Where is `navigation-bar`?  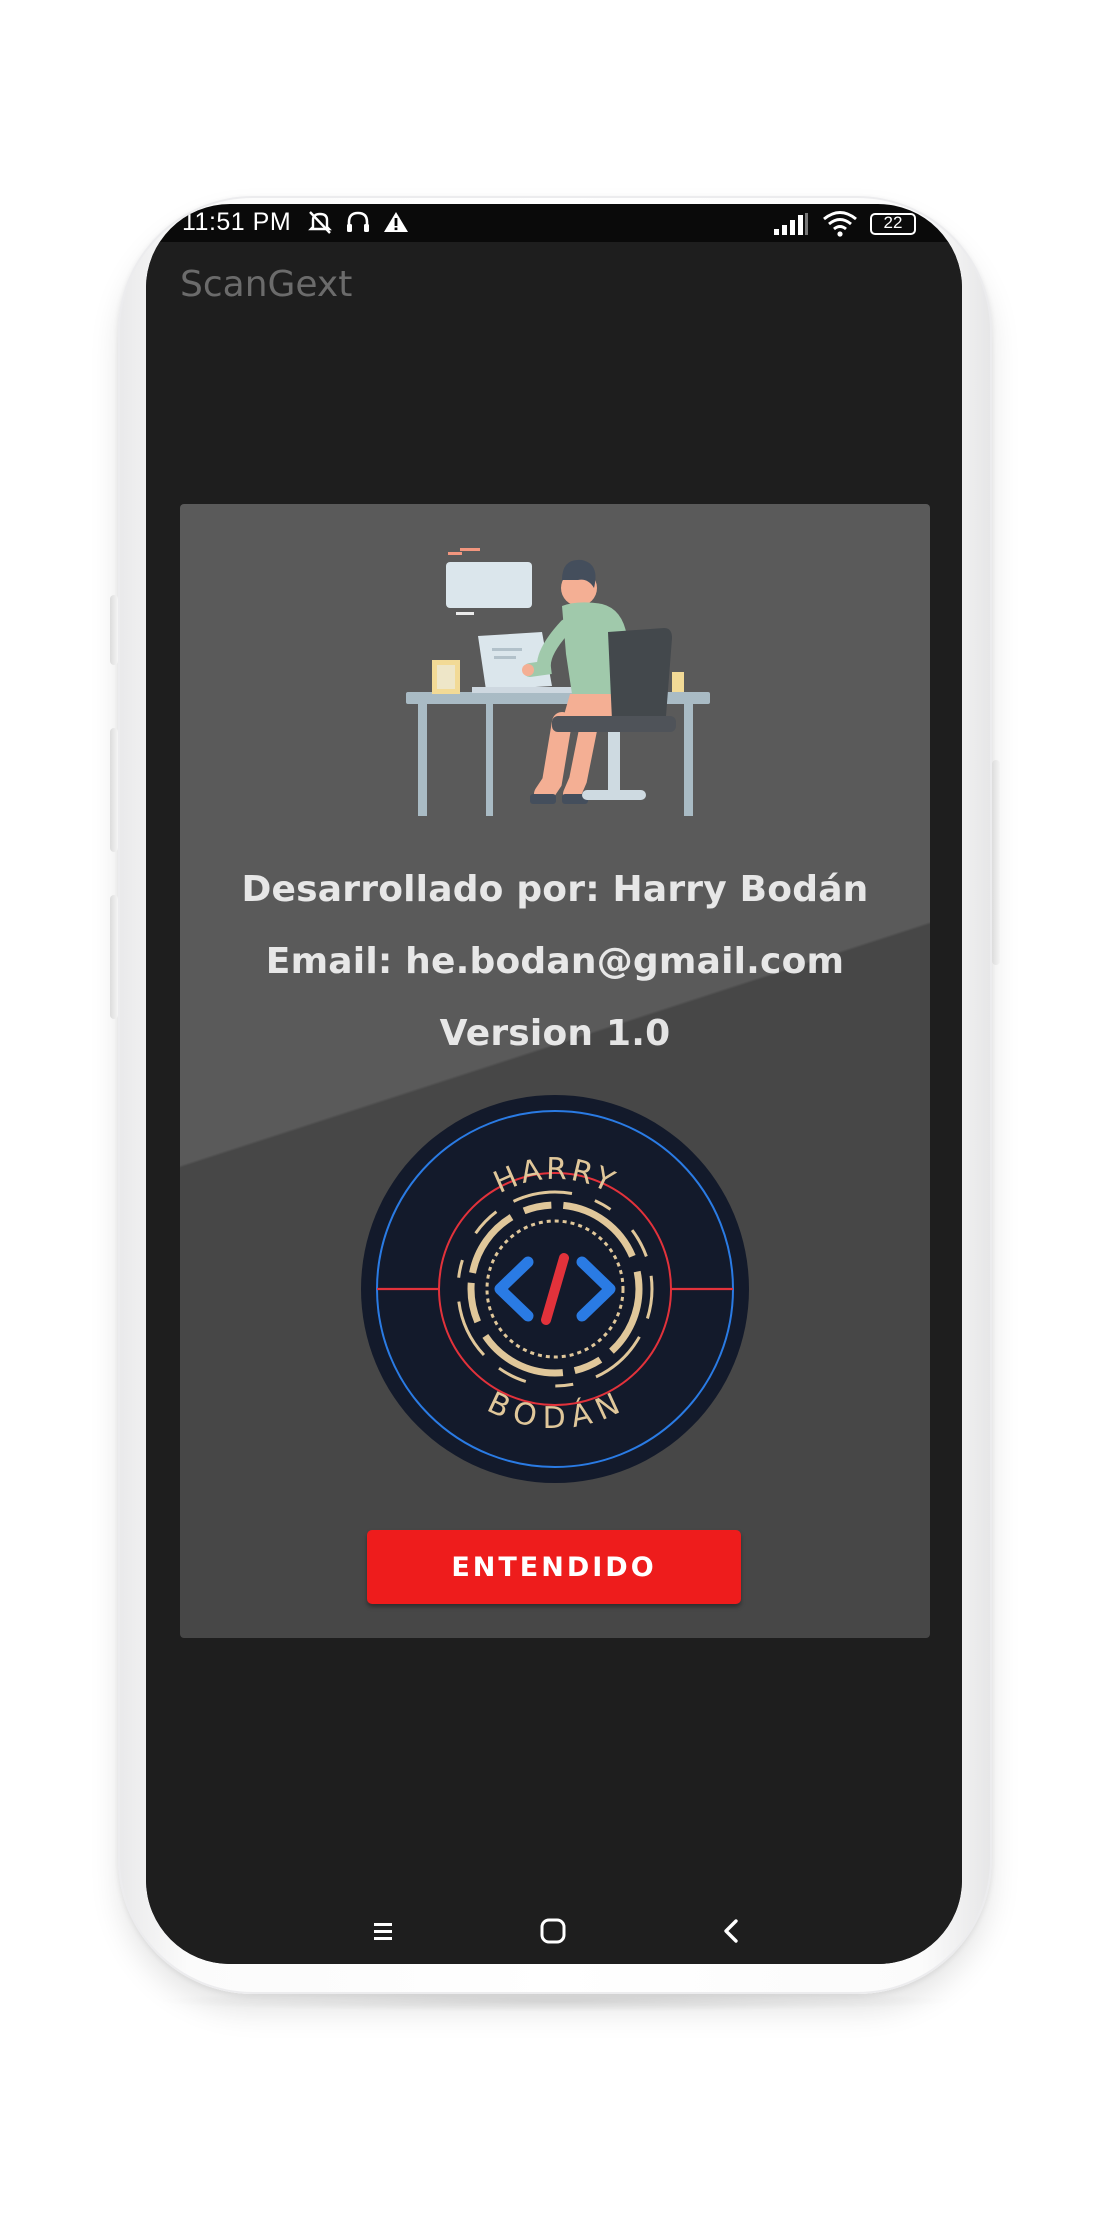
navigation-bar is located at coordinates (554, 1934).